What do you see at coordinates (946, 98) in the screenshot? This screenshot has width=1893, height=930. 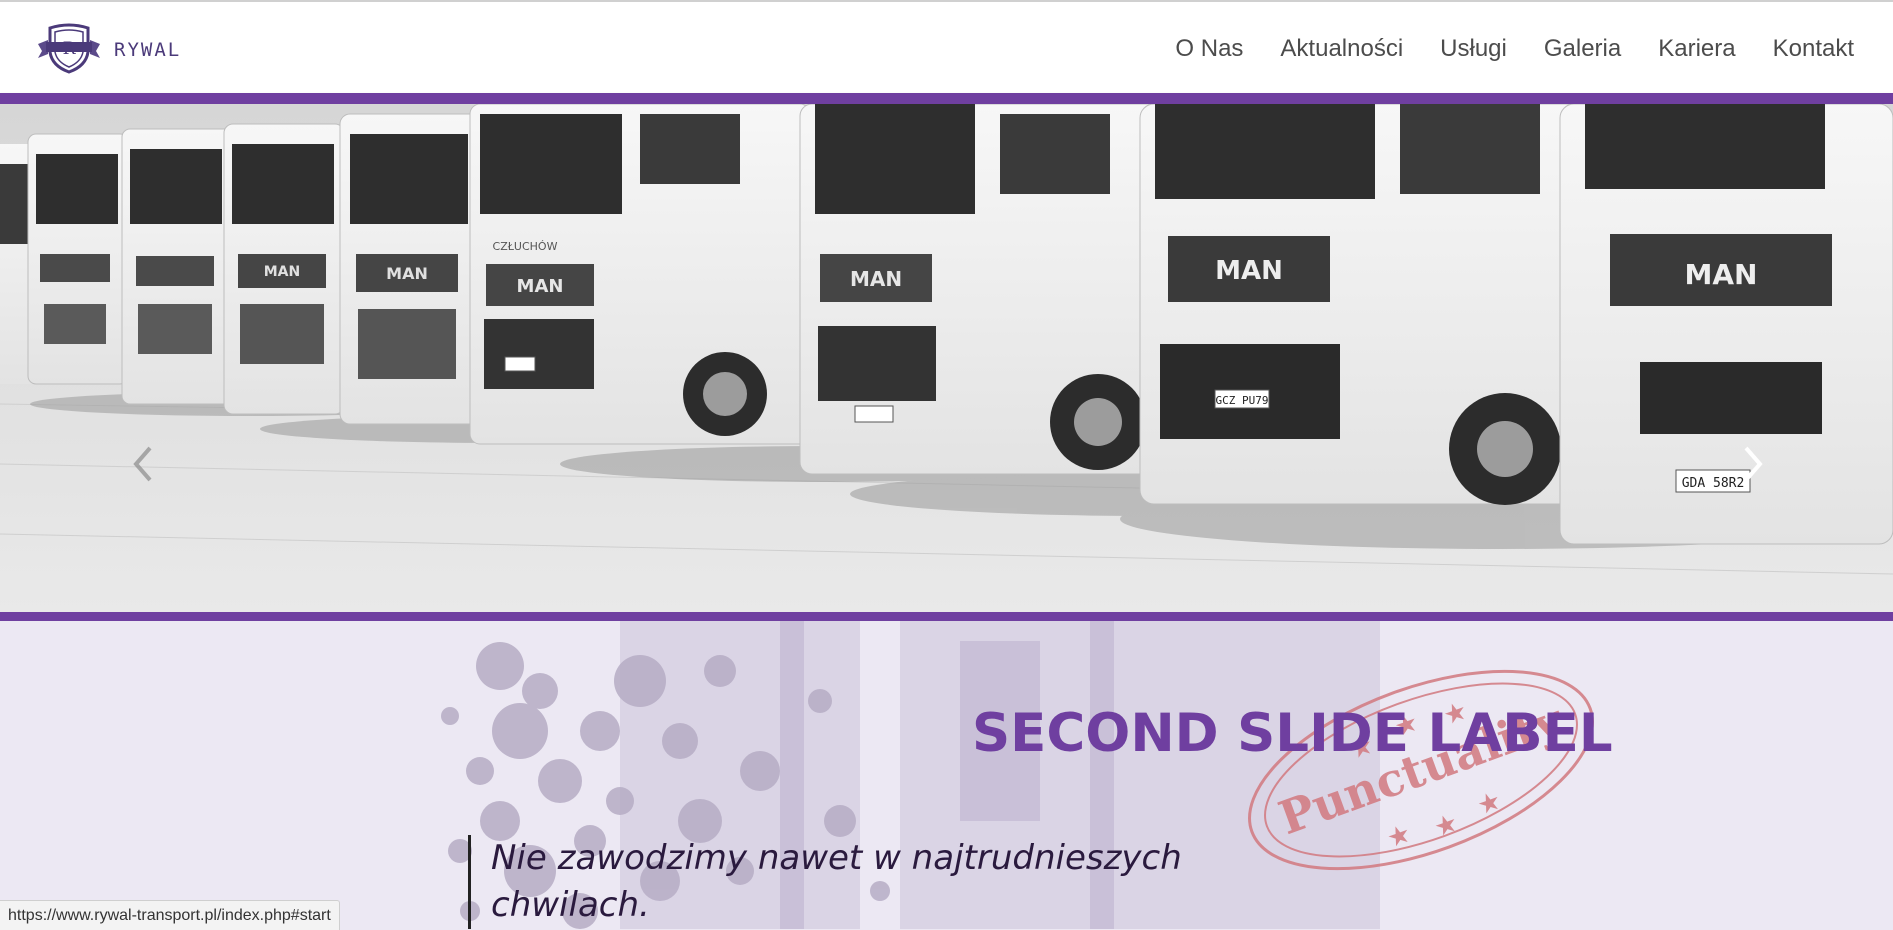 I see `header-accent-stripe` at bounding box center [946, 98].